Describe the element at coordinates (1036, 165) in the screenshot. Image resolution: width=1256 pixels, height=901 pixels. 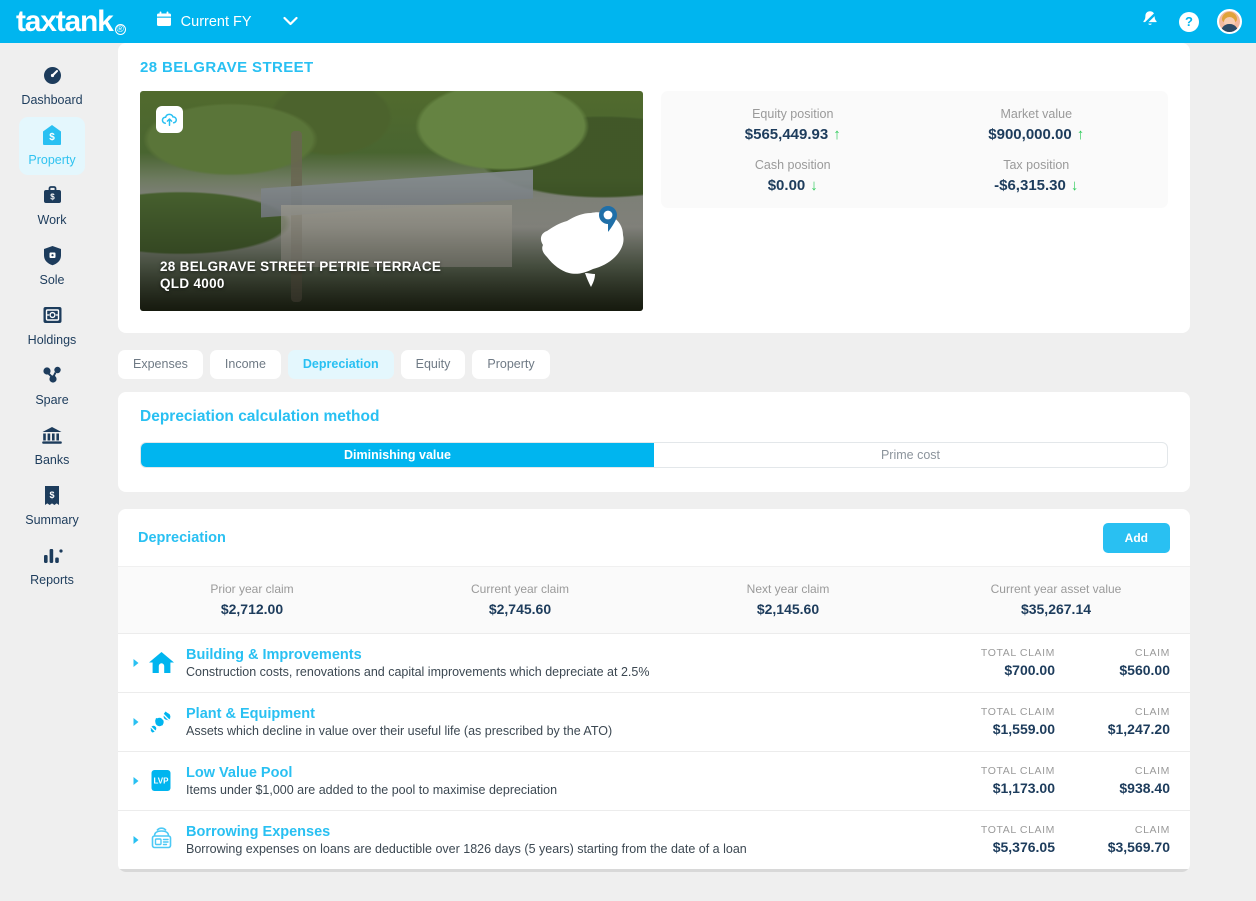
I see `stat-label: Tax position` at that location.